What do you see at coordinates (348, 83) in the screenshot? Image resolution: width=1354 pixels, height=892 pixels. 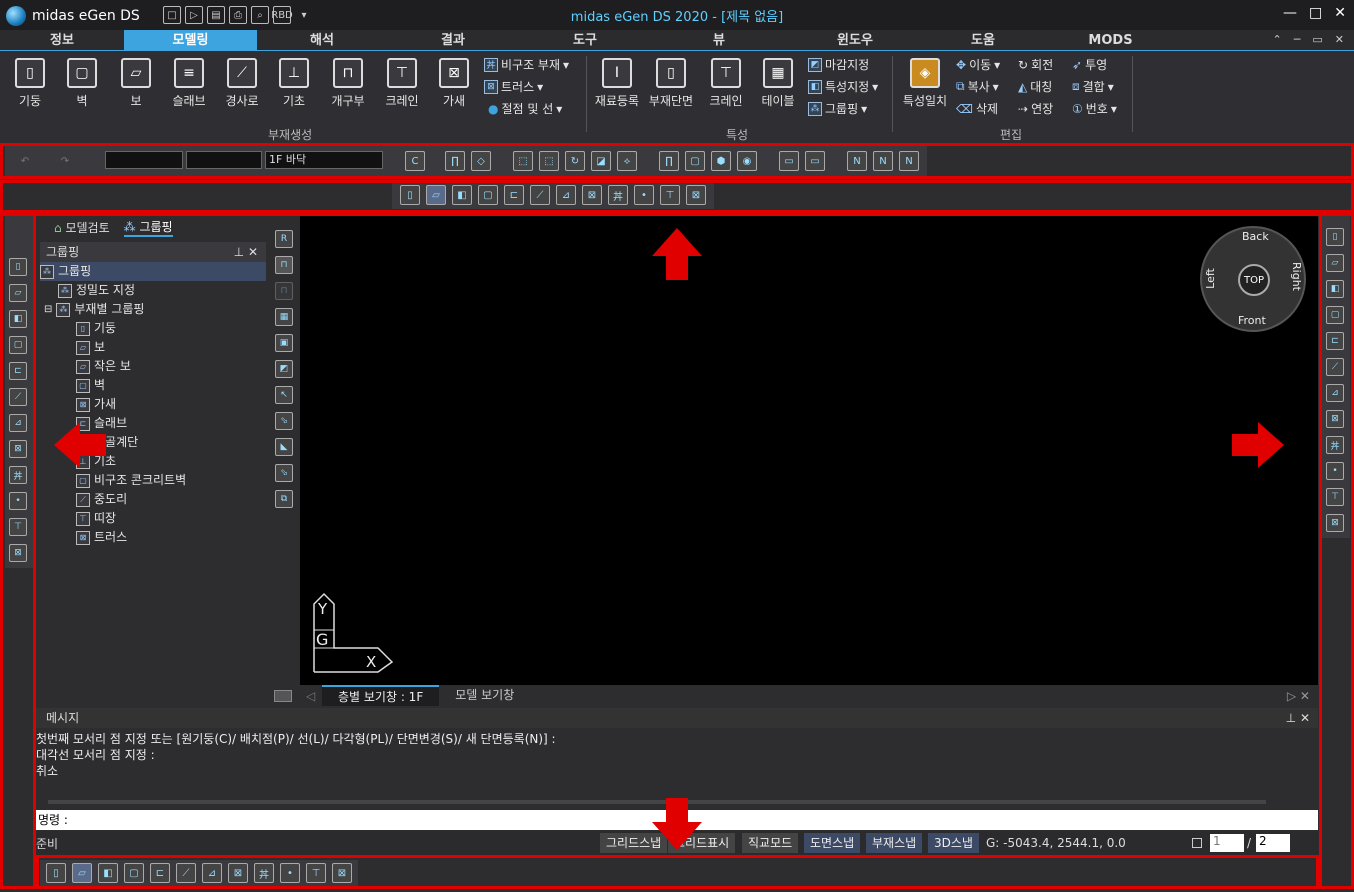 I see `opening-button: ⊓ 개구부` at bounding box center [348, 83].